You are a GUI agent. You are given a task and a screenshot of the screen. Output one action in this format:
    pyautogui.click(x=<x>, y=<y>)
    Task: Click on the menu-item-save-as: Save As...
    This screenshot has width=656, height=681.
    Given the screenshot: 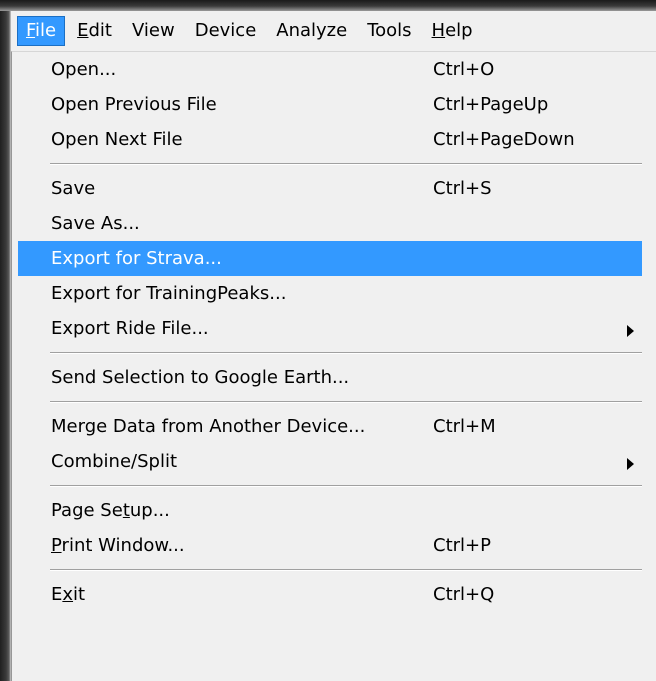 What is the action you would take?
    pyautogui.click(x=330, y=223)
    